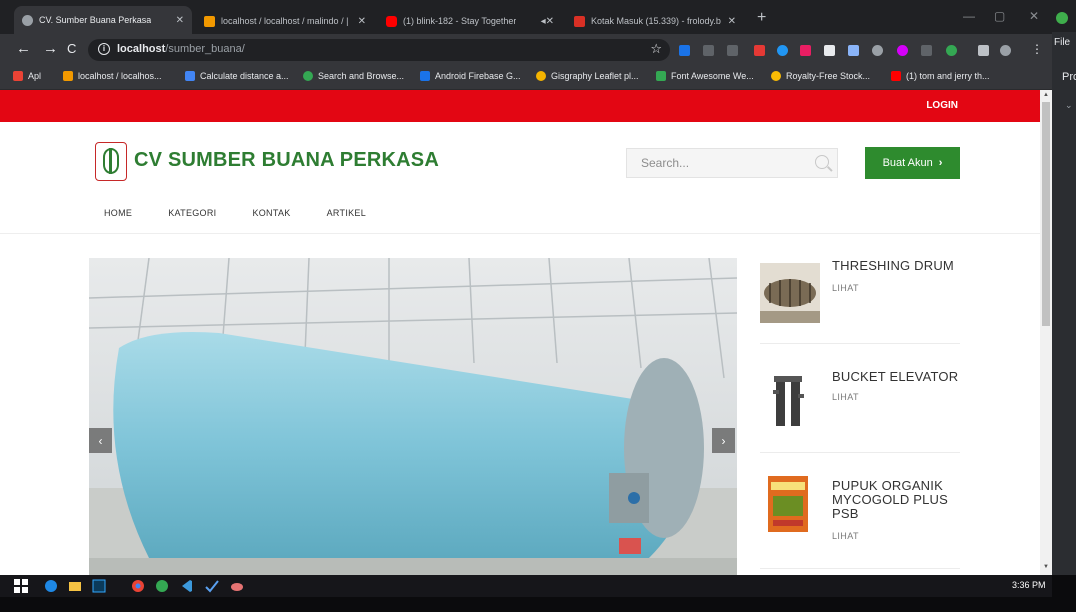  I want to click on edge-icon, so click(51, 586).